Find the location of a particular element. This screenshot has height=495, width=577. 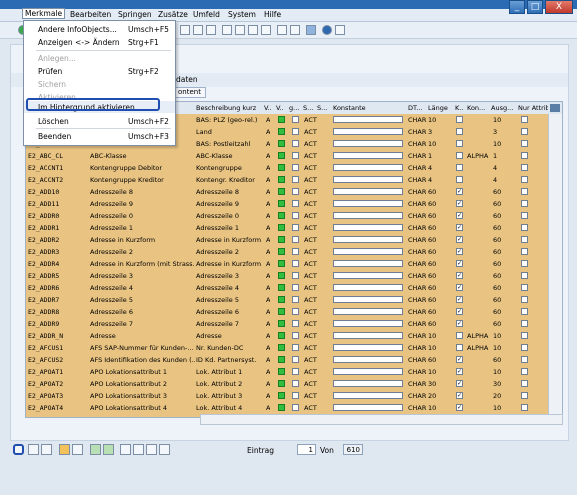

vertical-scrollbar is located at coordinates (555, 265).